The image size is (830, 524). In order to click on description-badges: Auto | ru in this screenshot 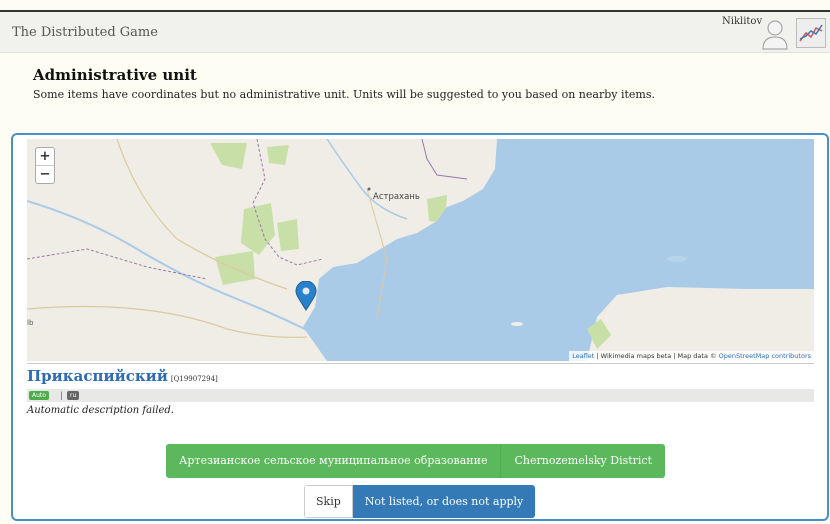, I will do `click(420, 395)`.